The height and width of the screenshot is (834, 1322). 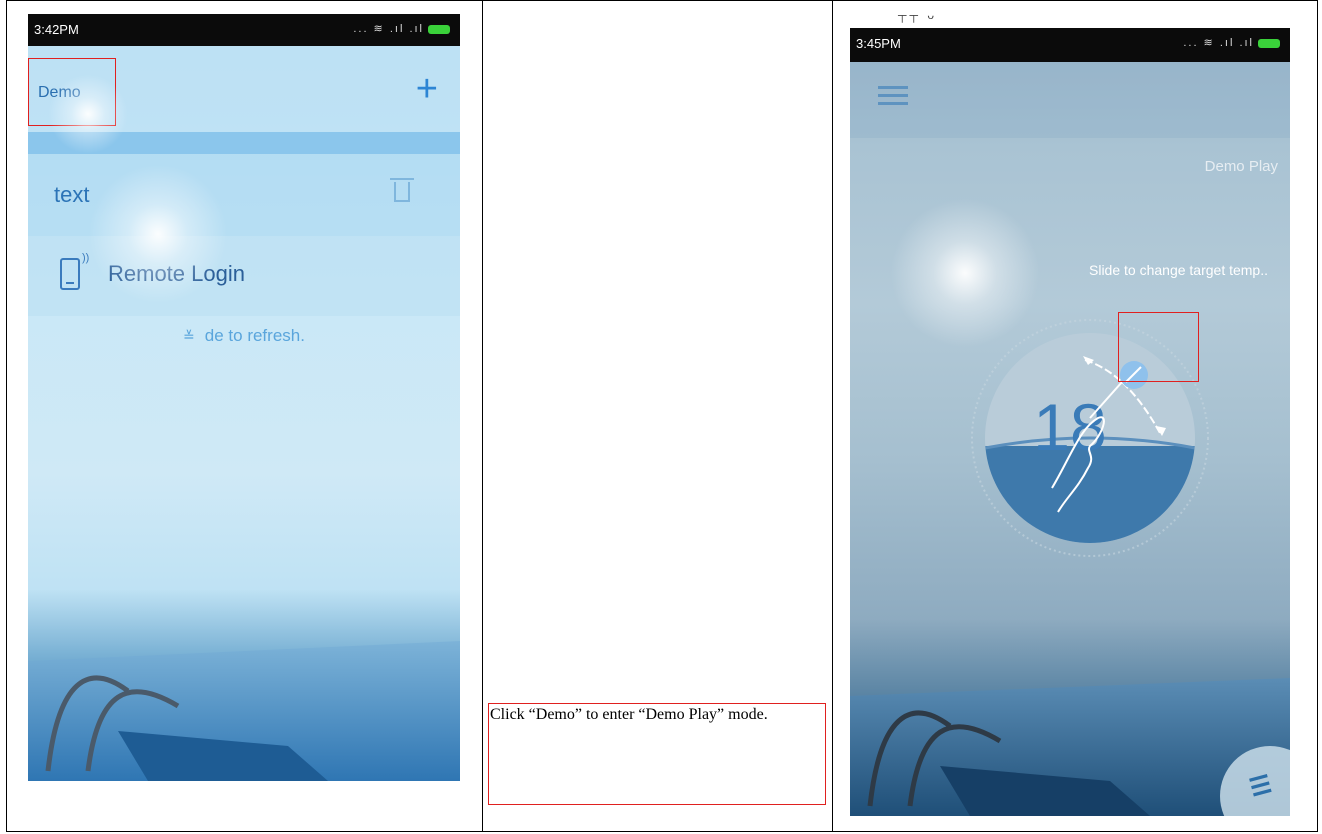 What do you see at coordinates (1178, 270) in the screenshot?
I see `slide-hint: Slide to change target temp..` at bounding box center [1178, 270].